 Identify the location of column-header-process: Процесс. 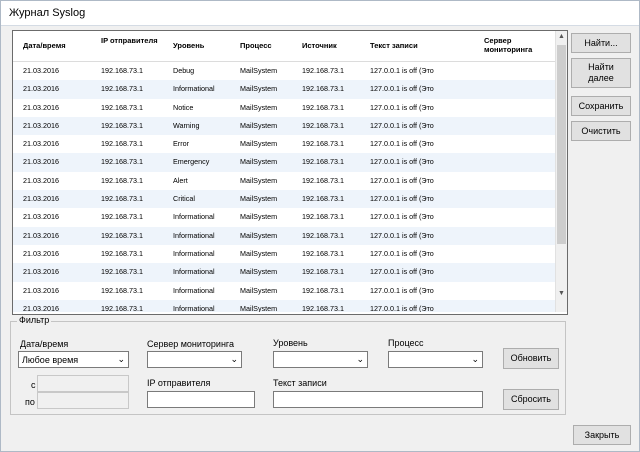
(256, 45).